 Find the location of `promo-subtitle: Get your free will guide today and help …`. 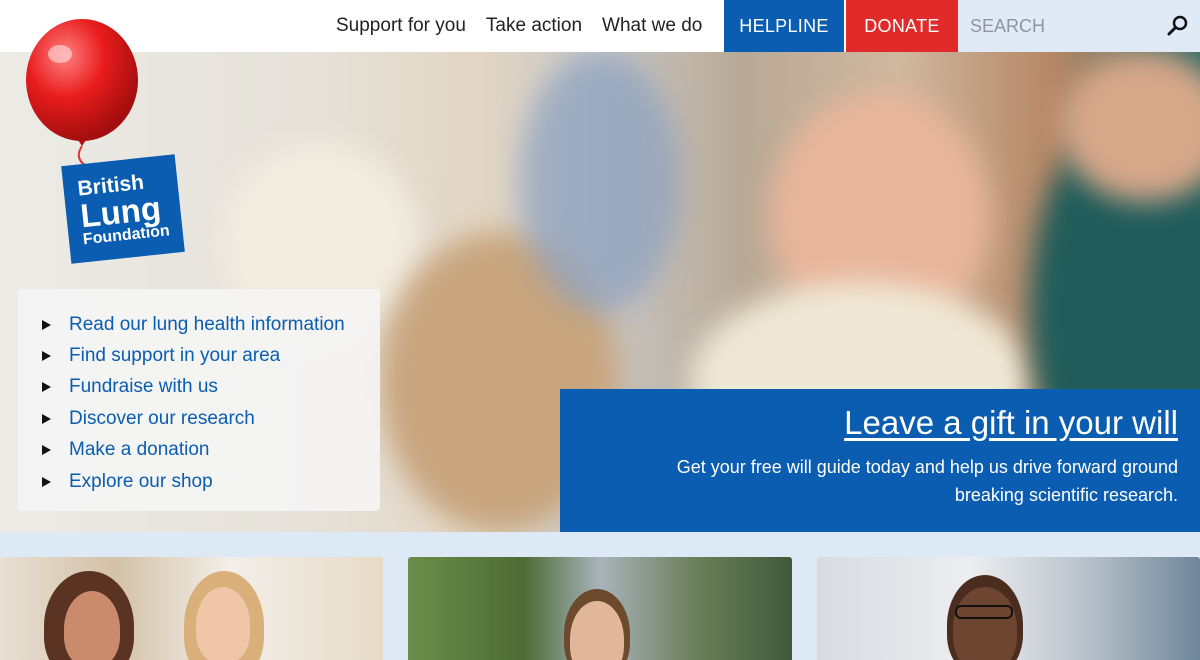

promo-subtitle: Get your free will guide today and help … is located at coordinates (927, 481).